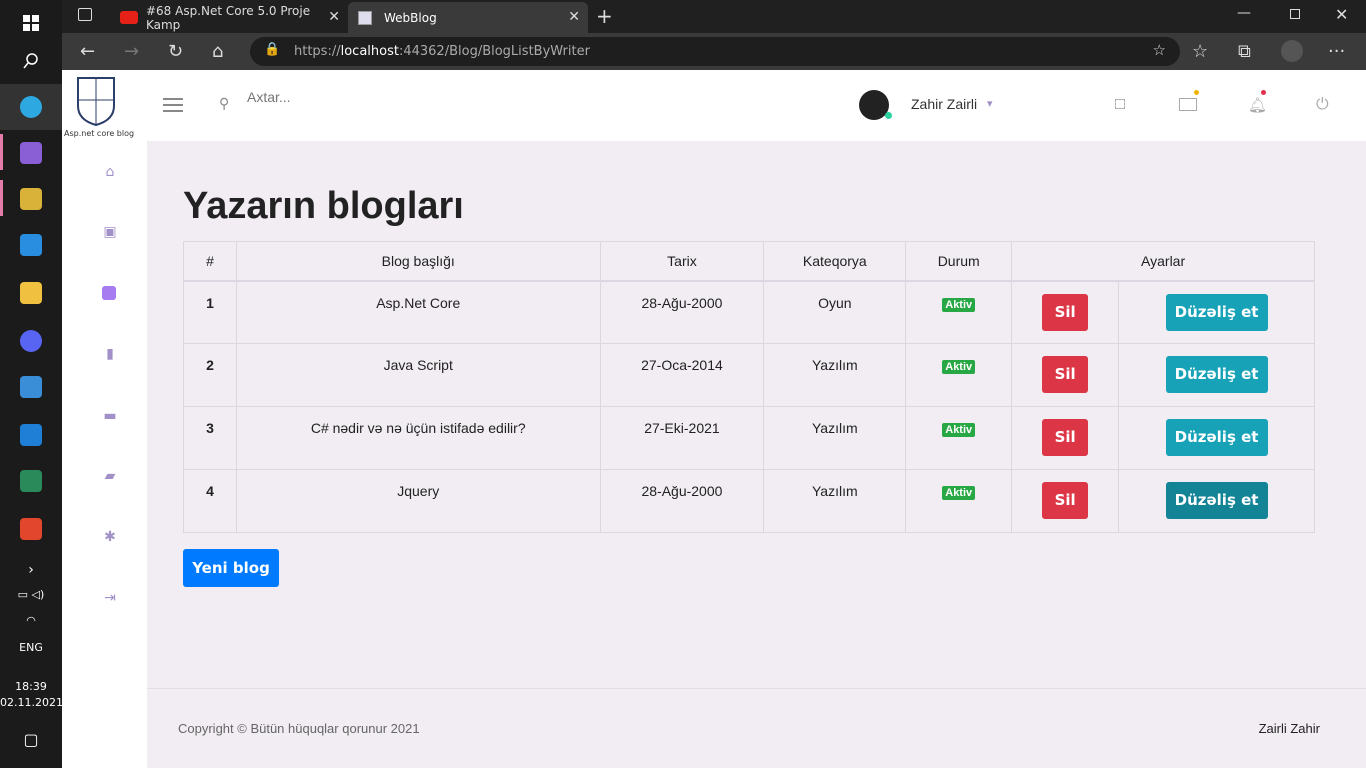 This screenshot has height=768, width=1366. Describe the element at coordinates (31, 293) in the screenshot. I see `file-explorer-icon` at that location.